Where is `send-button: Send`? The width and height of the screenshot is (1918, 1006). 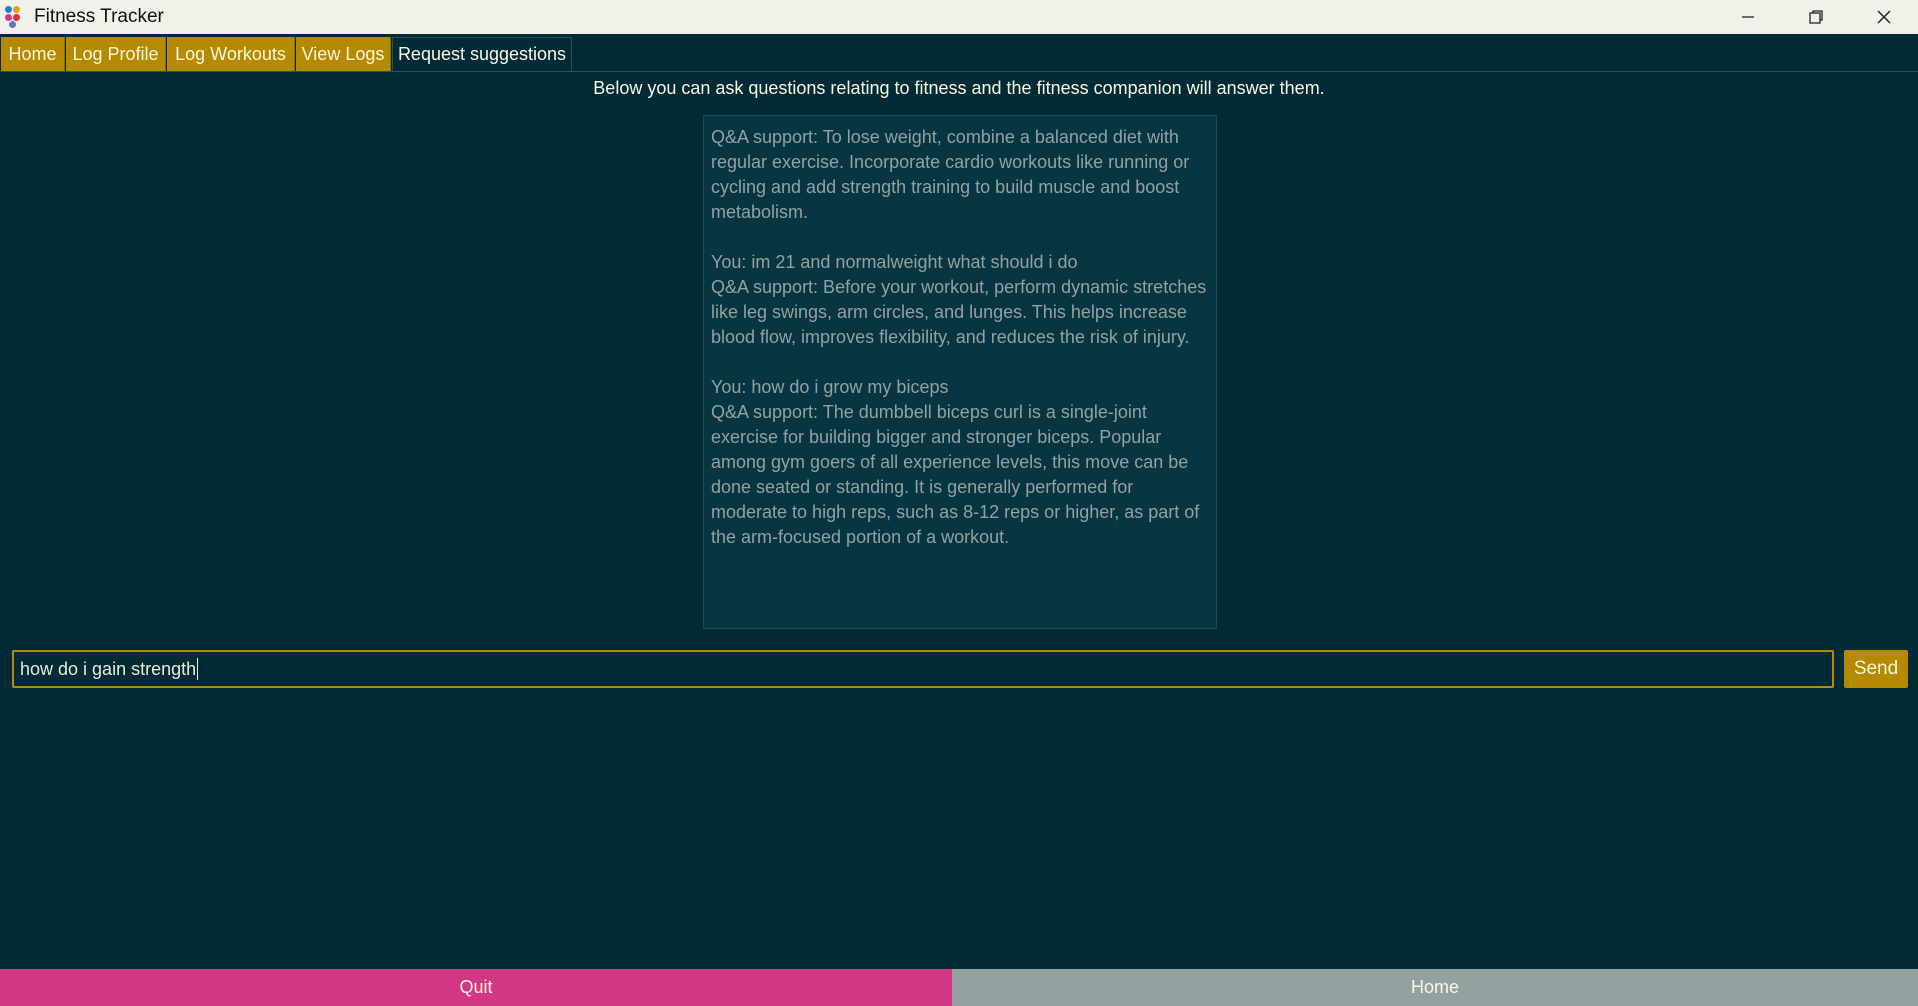 send-button: Send is located at coordinates (1876, 669).